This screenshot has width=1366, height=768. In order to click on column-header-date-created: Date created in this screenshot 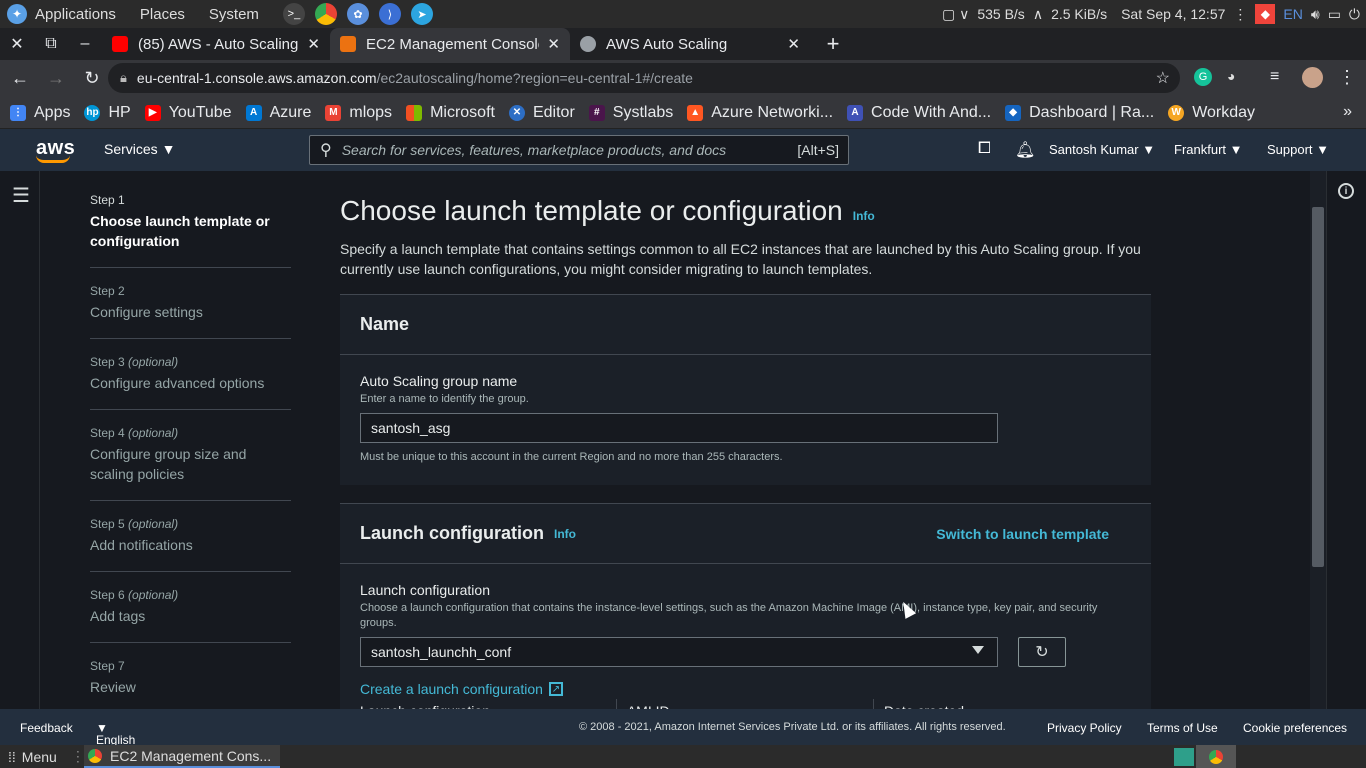, I will do `click(1002, 704)`.